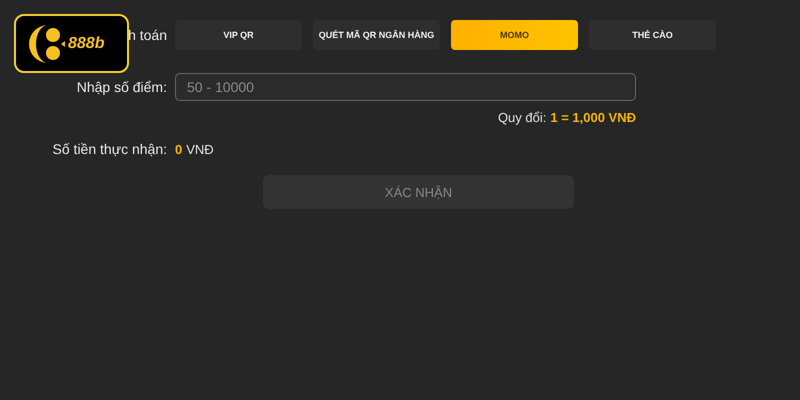 Image resolution: width=800 pixels, height=400 pixels. What do you see at coordinates (514, 35) in the screenshot?
I see `payment-tab: MOMO` at bounding box center [514, 35].